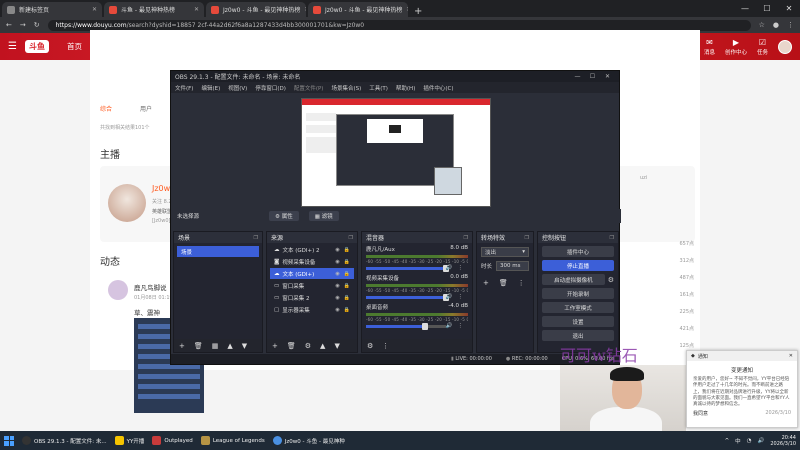  Describe the element at coordinates (312, 273) in the screenshot. I see `source-item-selected: ☁ 文本 (GDI+) ◉ 🔒` at that location.